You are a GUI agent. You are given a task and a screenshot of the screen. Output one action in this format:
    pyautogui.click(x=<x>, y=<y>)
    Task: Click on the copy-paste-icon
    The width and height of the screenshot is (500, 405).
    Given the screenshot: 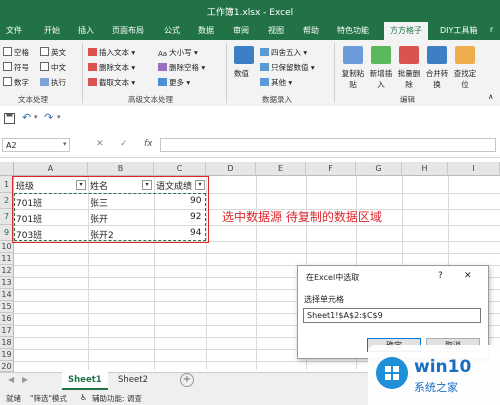 What is the action you would take?
    pyautogui.click(x=353, y=55)
    